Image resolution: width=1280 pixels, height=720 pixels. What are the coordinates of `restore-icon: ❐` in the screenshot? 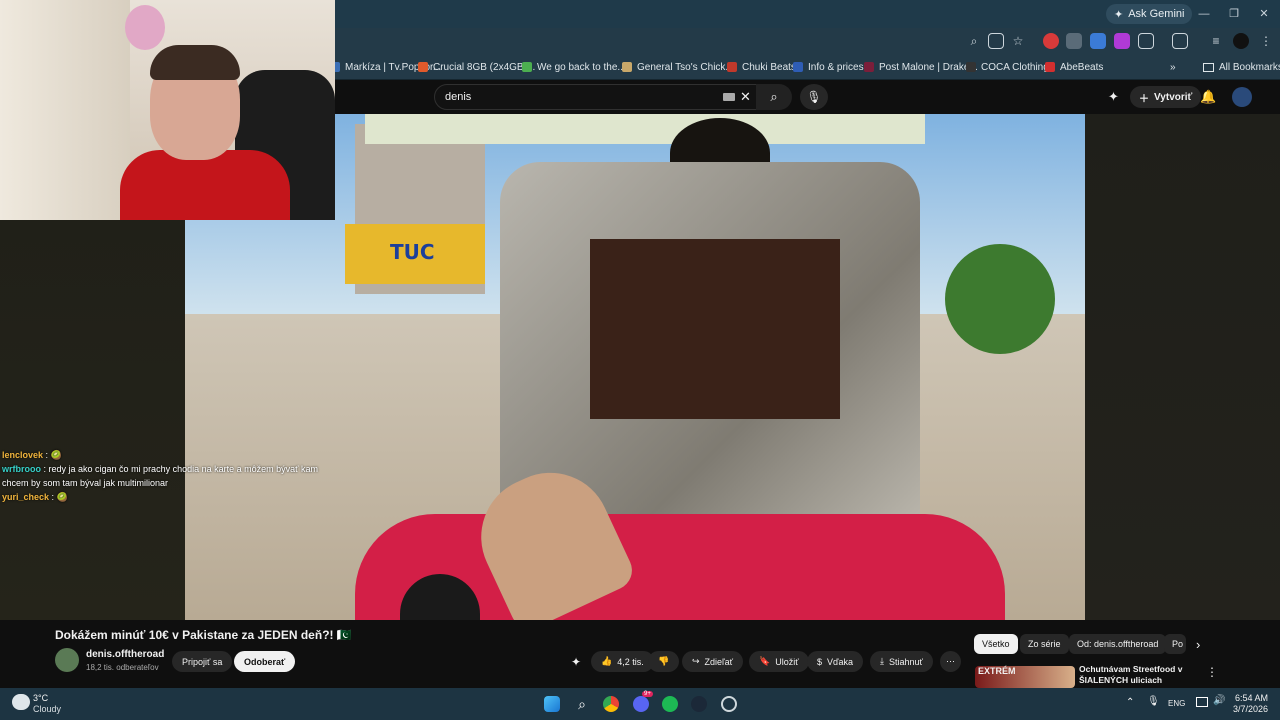 It's located at (1234, 14).